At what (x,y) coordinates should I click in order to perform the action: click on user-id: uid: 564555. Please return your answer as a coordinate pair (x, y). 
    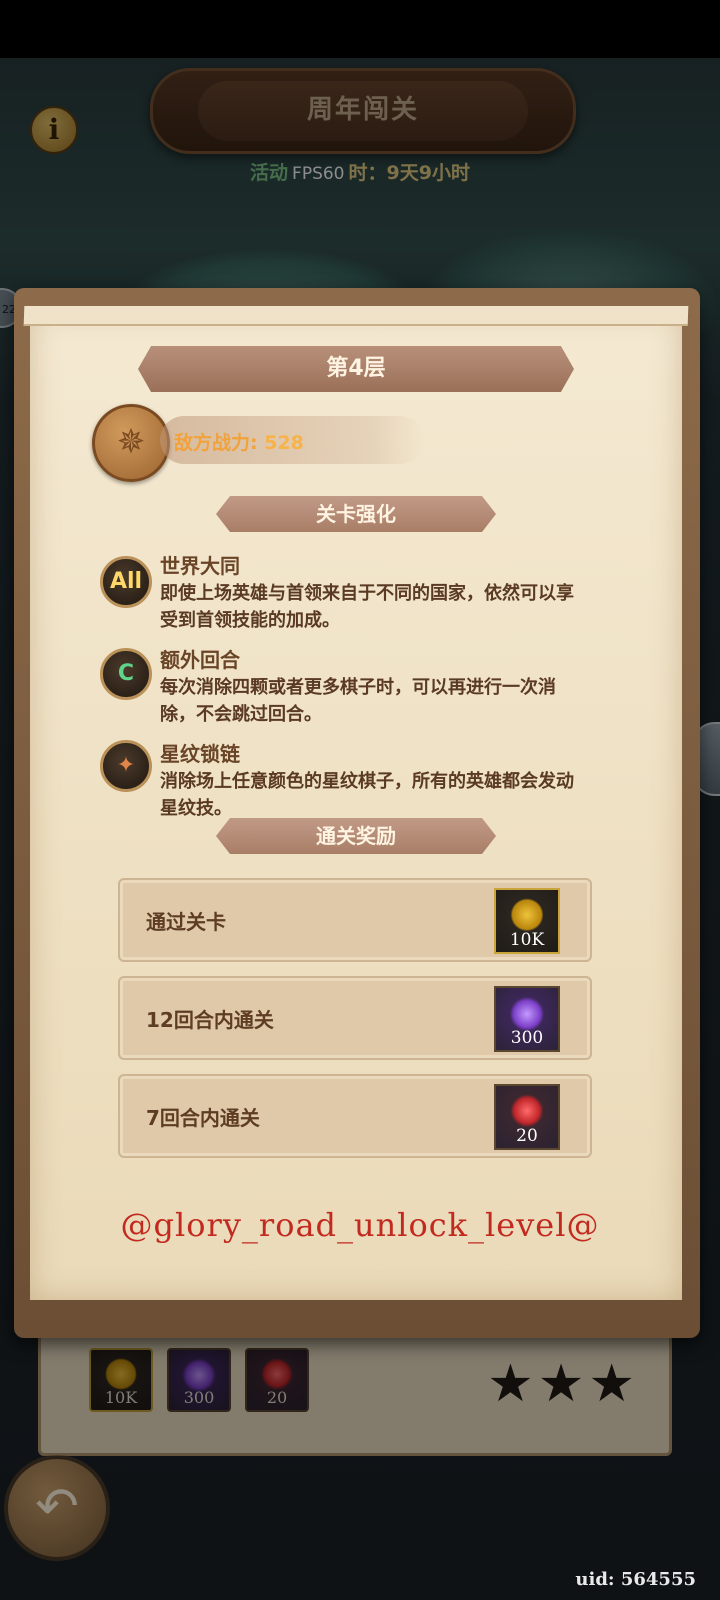
    Looking at the image, I should click on (635, 1579).